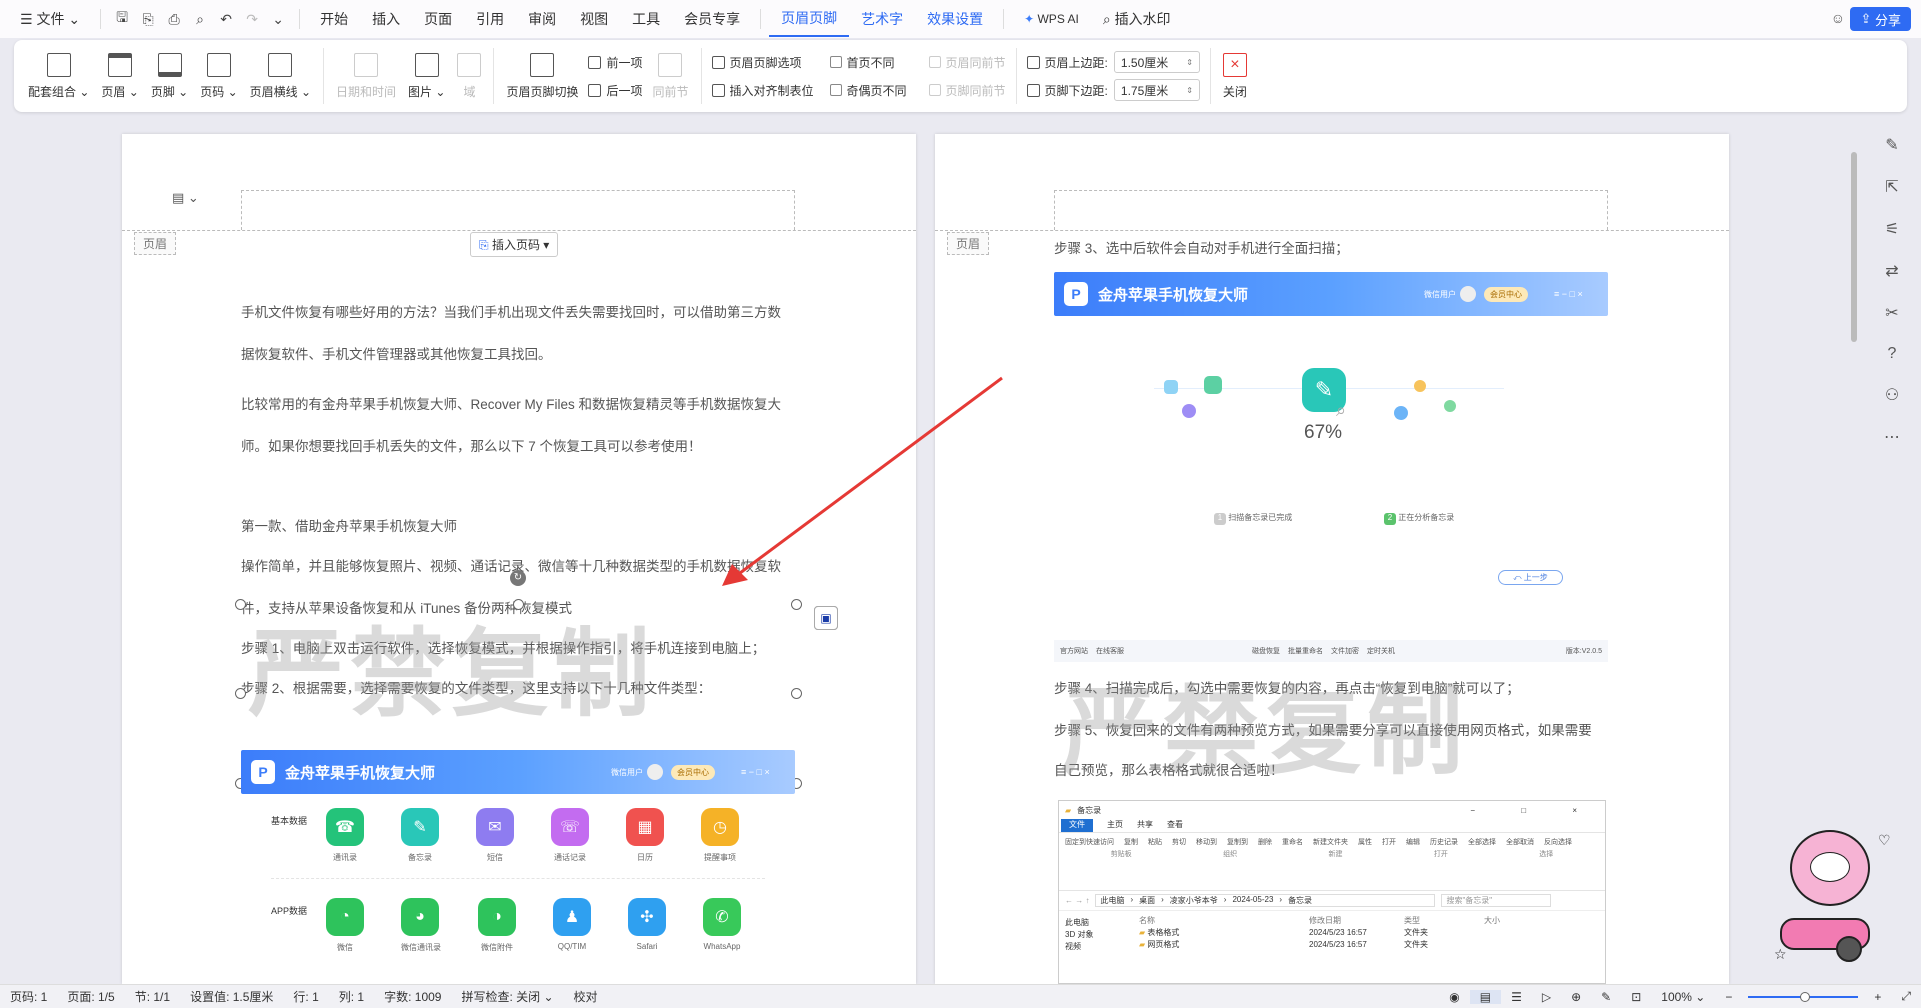  Describe the element at coordinates (185, 198) in the screenshot. I see `layout-selector-icon: ▤ ⌄` at that location.